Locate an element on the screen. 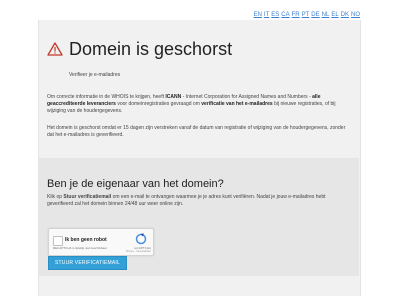  recaptcha-note: RECAPTCHA is tijdelijk niet beschikbaar is located at coordinates (80, 248).